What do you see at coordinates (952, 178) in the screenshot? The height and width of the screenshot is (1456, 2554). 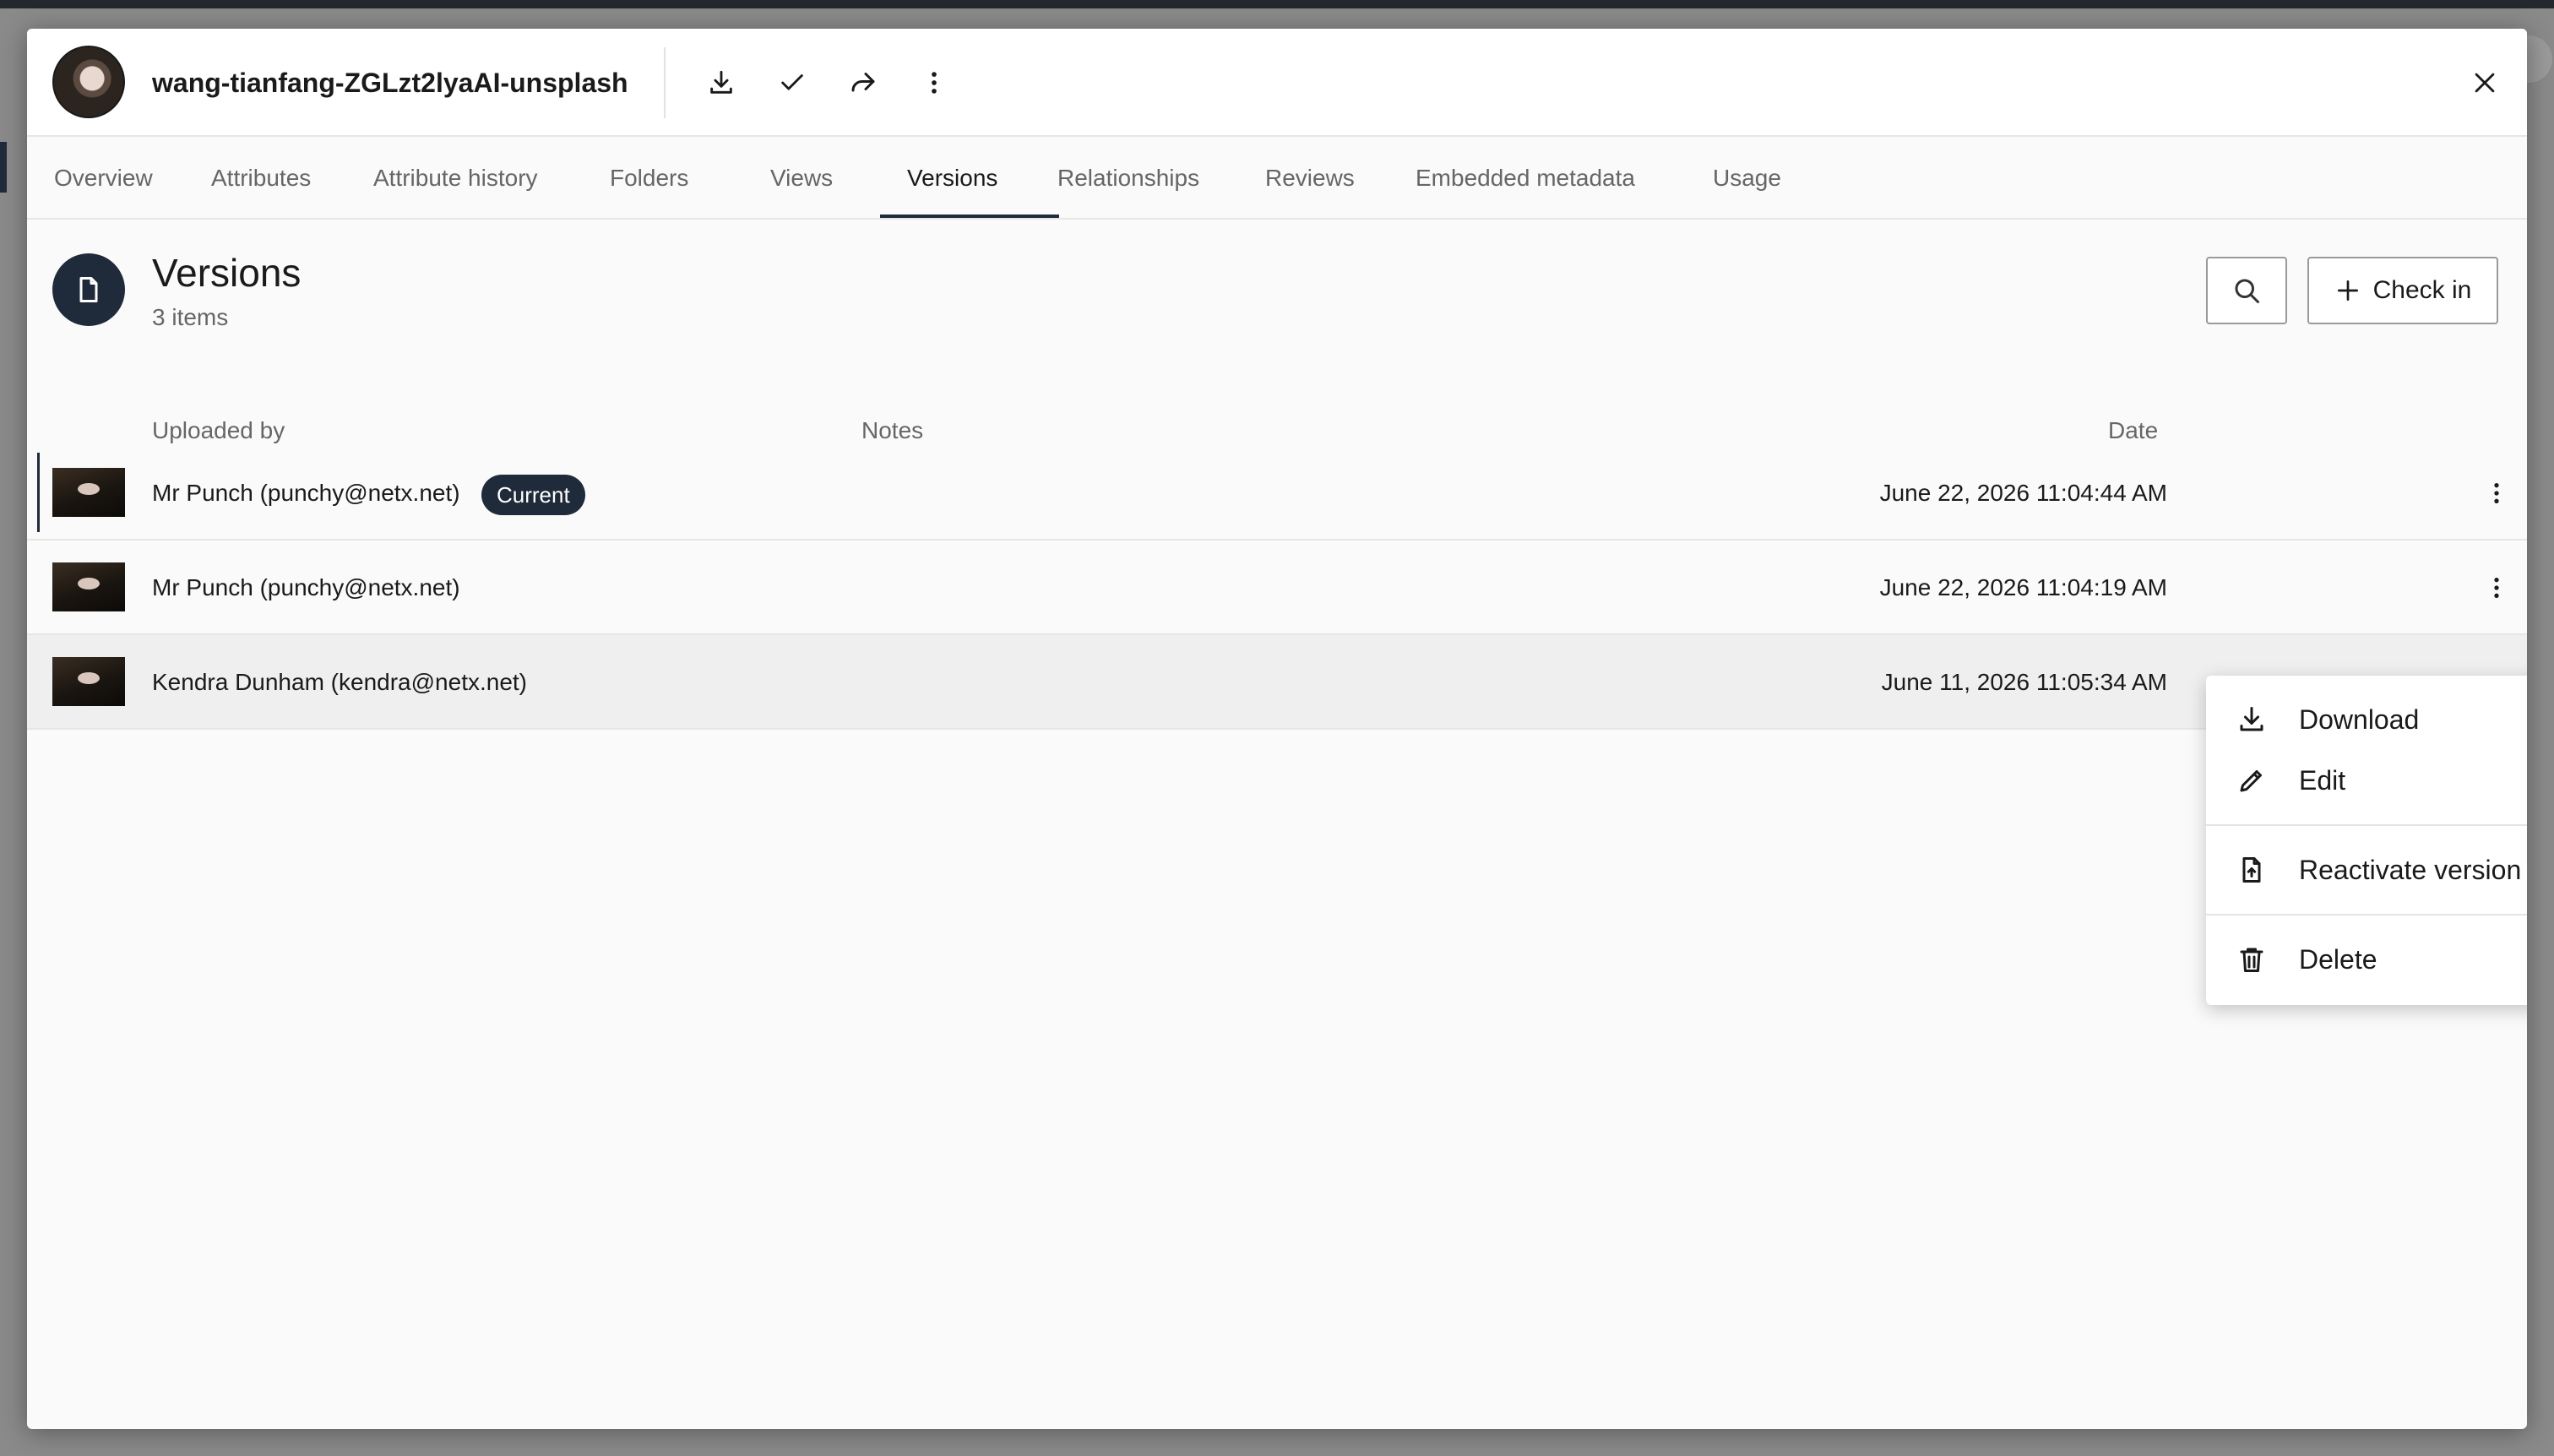 I see `tab-versions: Versions` at bounding box center [952, 178].